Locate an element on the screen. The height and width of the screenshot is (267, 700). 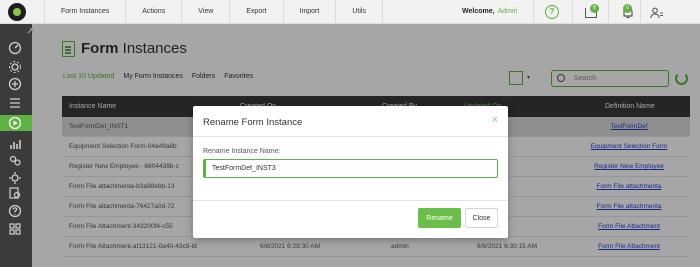
close-button: Close is located at coordinates (481, 218).